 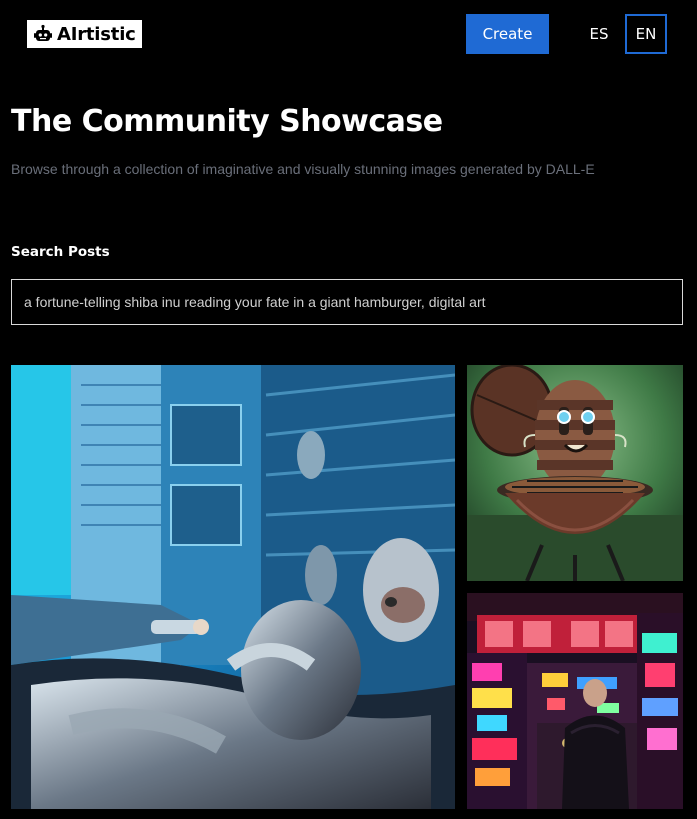 I want to click on create-button: Create, so click(x=507, y=34).